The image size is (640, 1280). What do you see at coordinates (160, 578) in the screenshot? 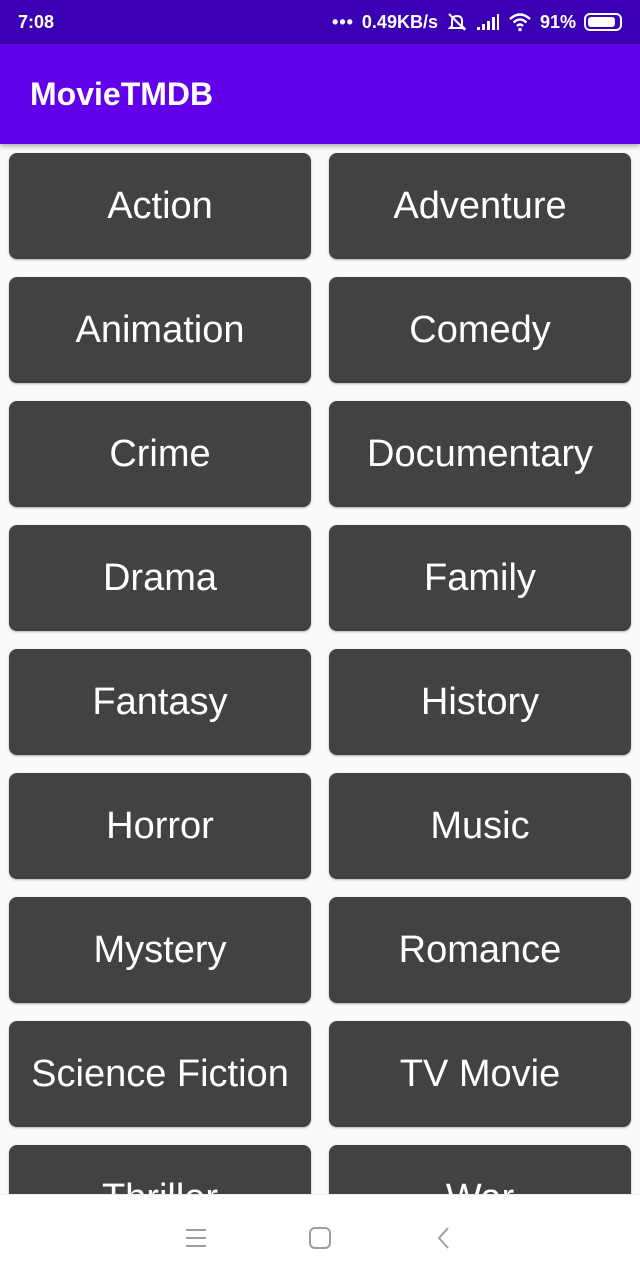
I see `genre-button-drama: Drama` at bounding box center [160, 578].